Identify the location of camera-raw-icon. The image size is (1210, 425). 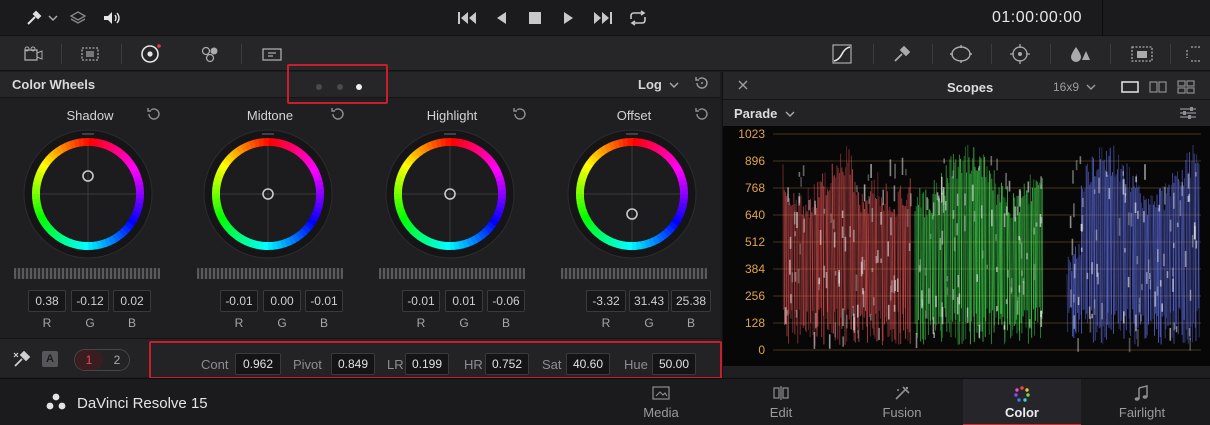
(32, 53).